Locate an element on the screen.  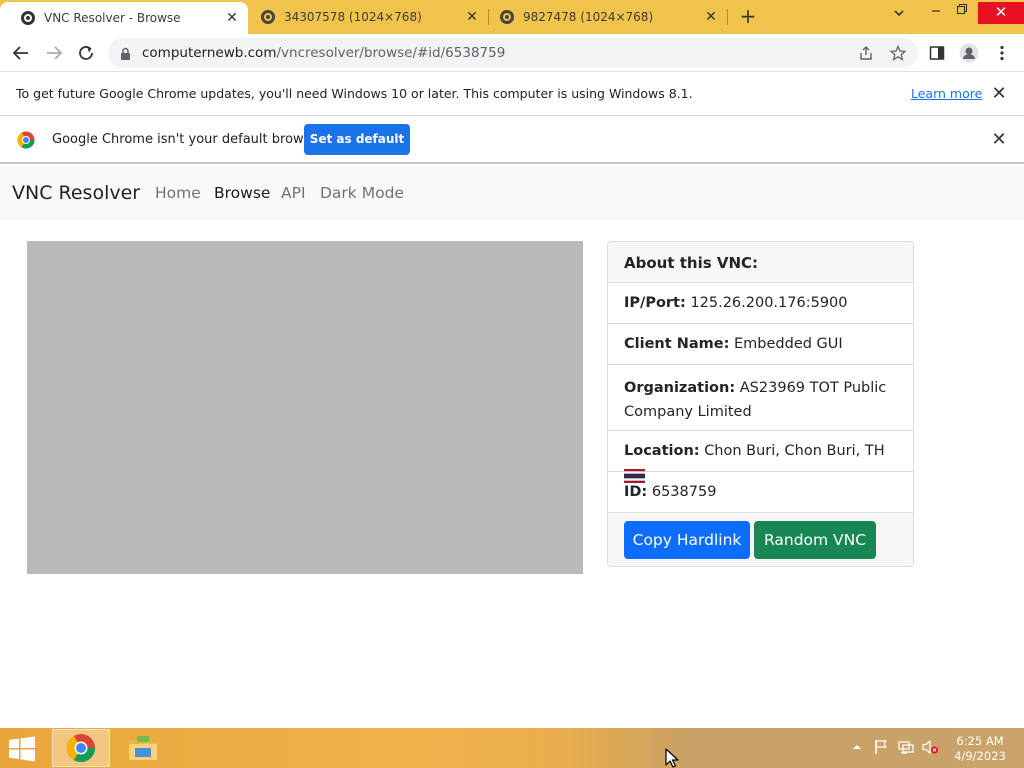
volume-muted-icon is located at coordinates (930, 747).